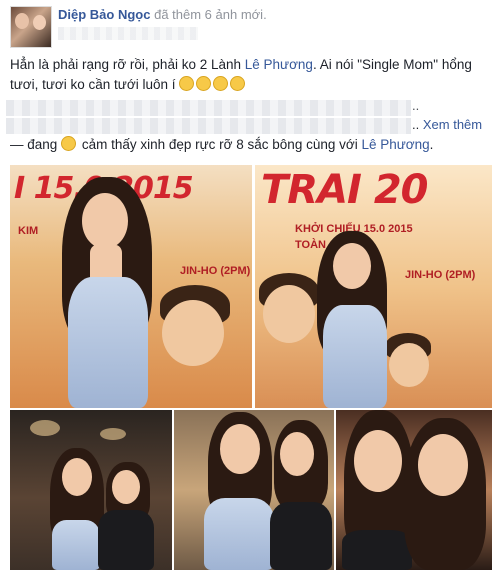  I want to click on post-meta-blurred, so click(128, 33).